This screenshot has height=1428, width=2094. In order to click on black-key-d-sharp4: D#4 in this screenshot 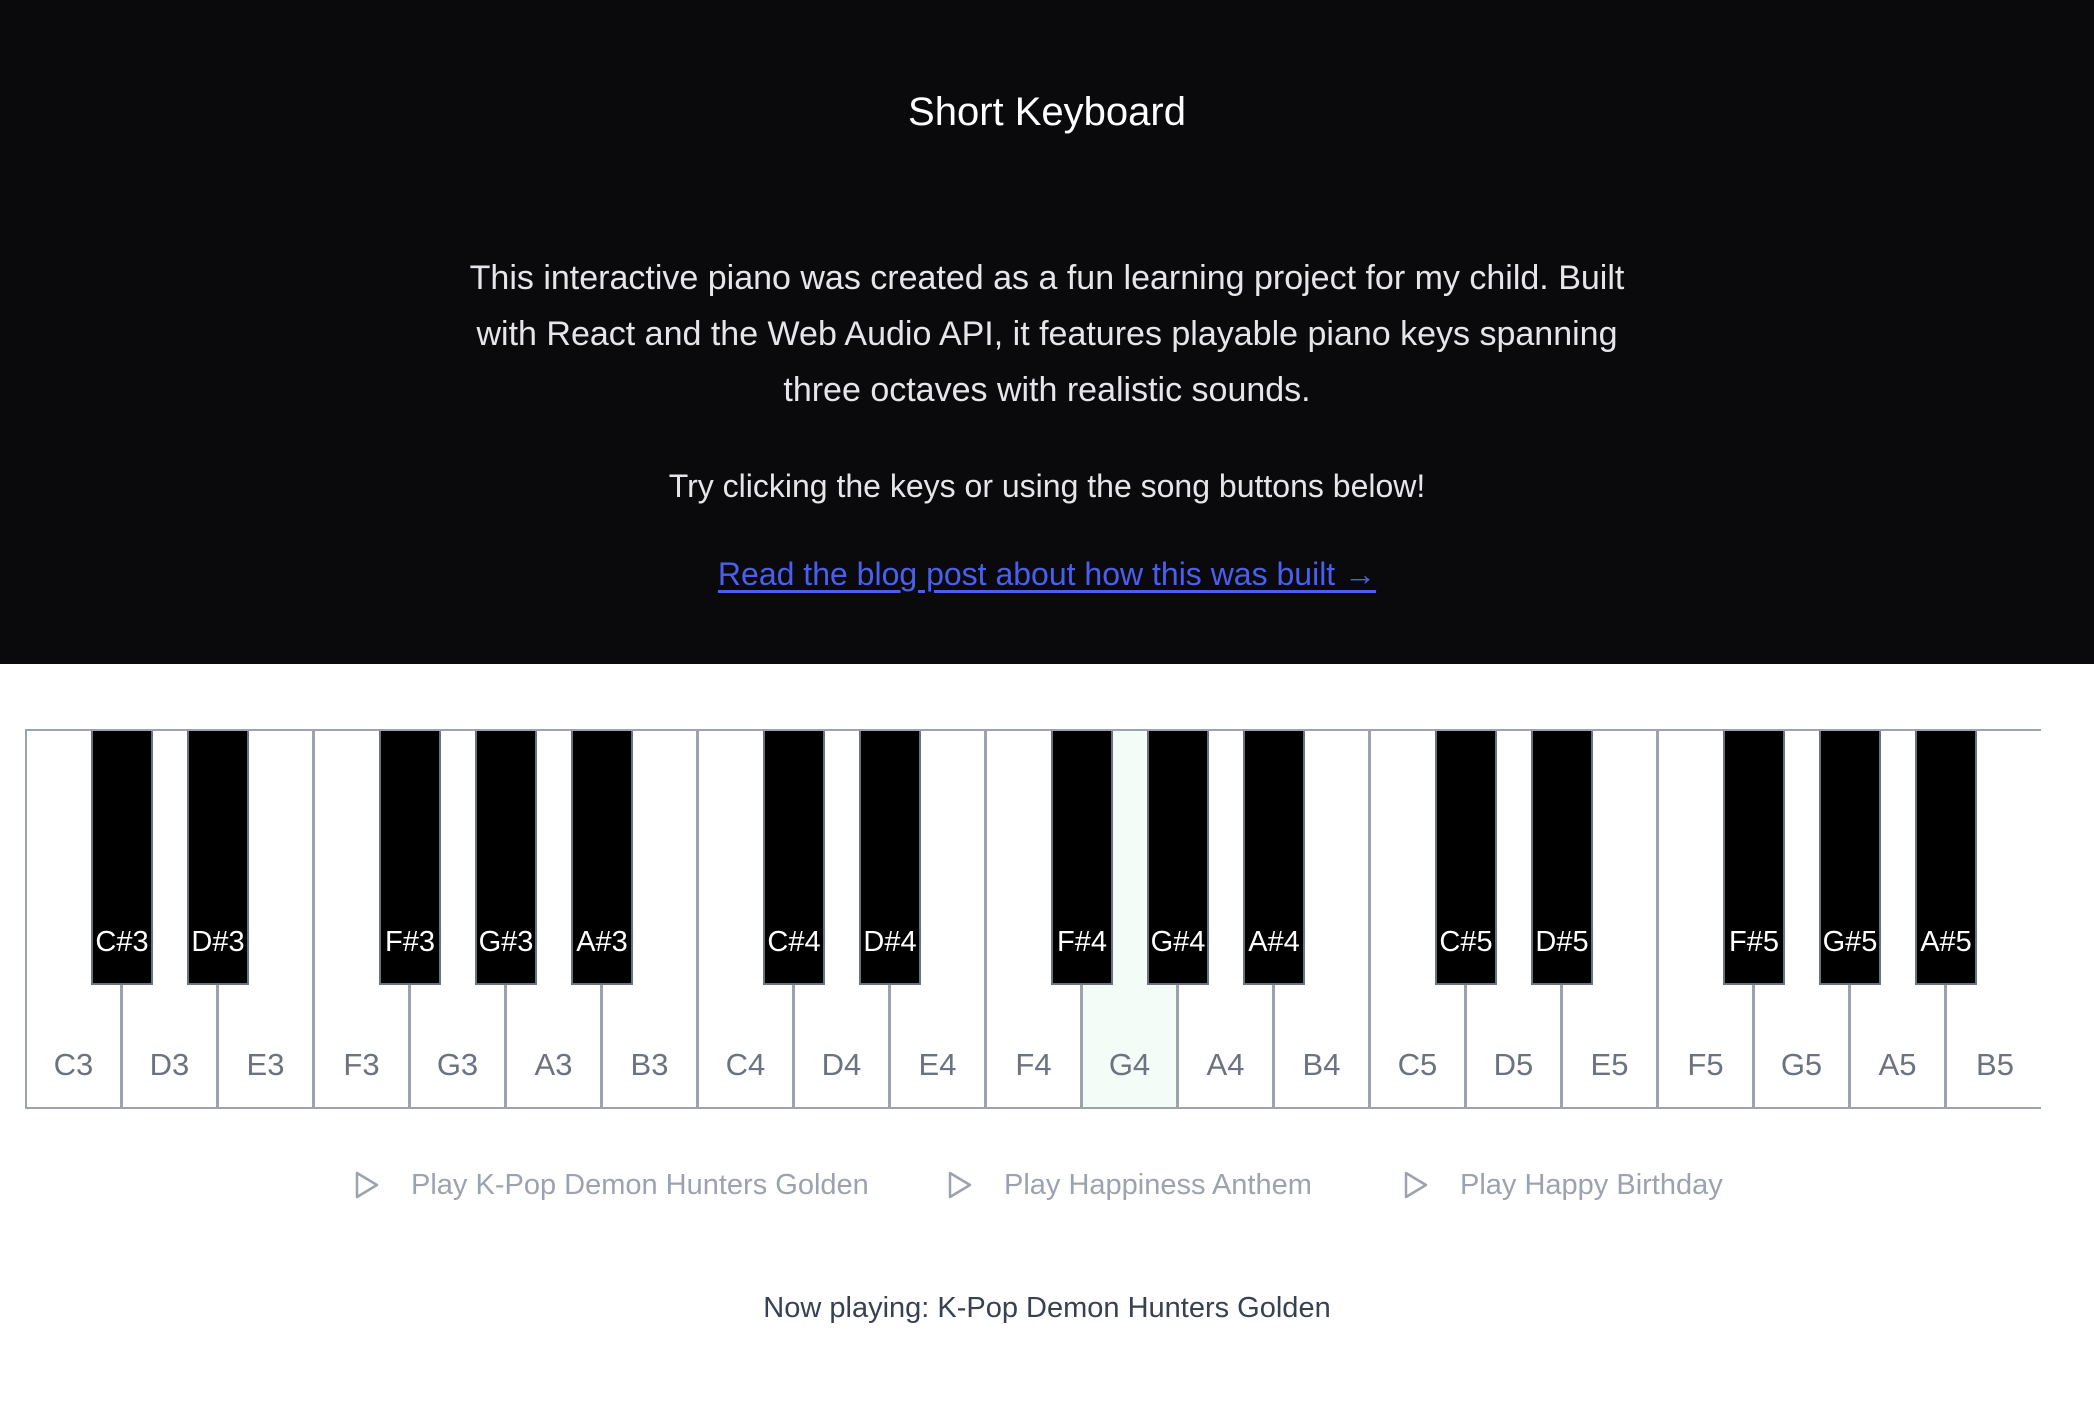, I will do `click(890, 858)`.